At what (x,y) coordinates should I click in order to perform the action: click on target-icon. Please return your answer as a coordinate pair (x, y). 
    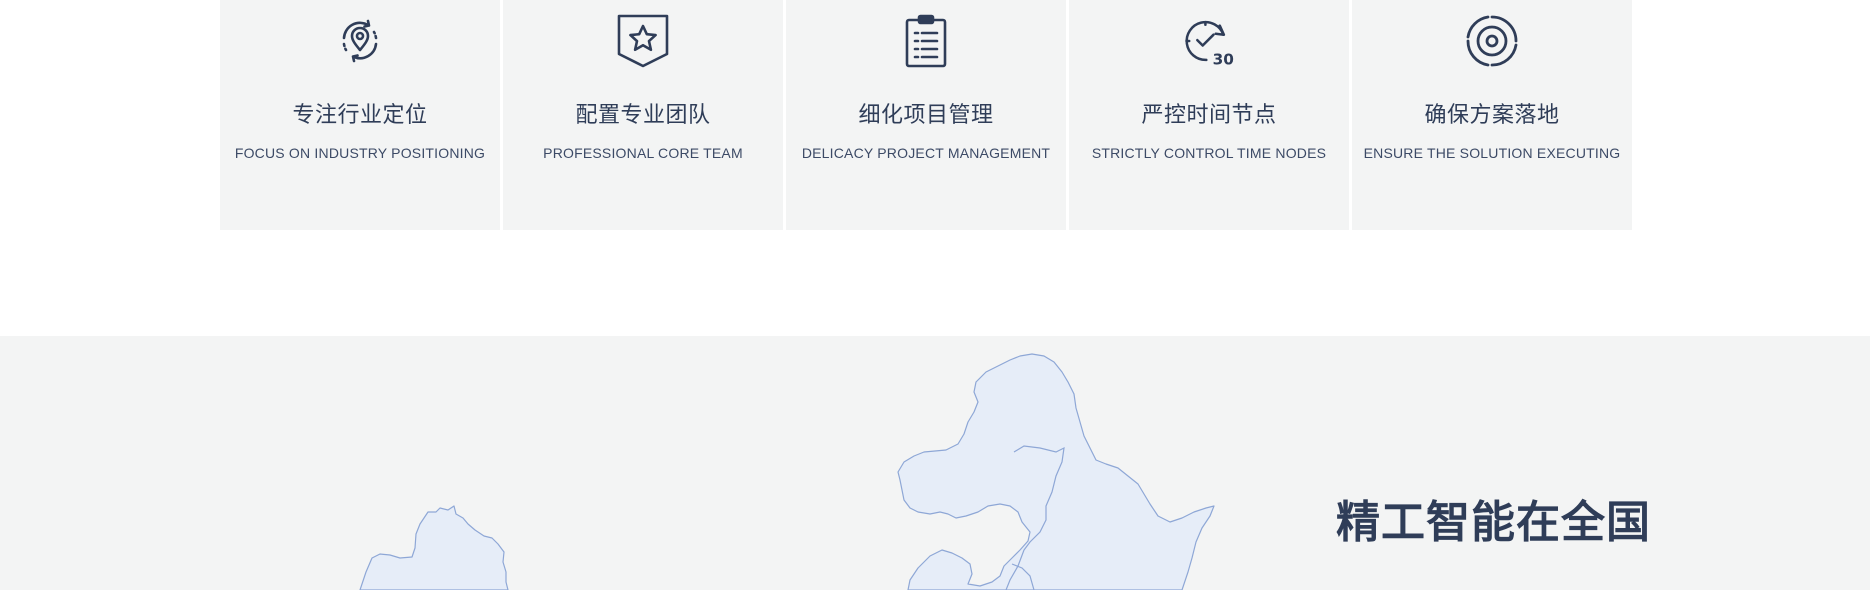
    Looking at the image, I should click on (1492, 41).